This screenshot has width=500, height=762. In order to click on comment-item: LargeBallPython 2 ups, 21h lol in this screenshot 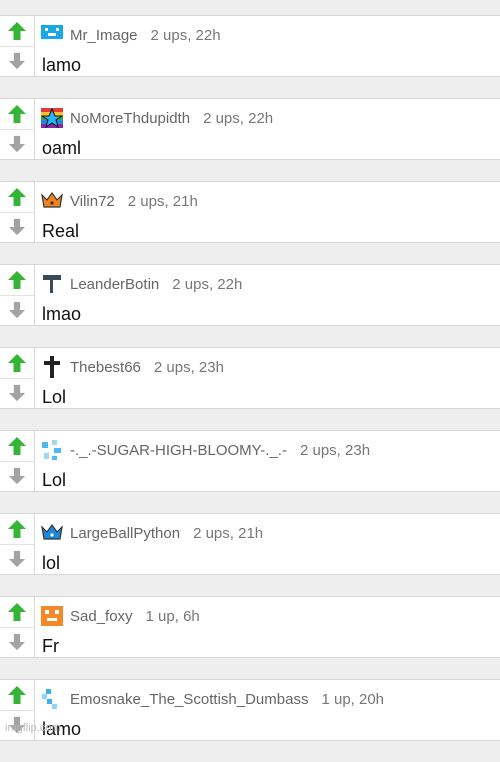, I will do `click(250, 544)`.